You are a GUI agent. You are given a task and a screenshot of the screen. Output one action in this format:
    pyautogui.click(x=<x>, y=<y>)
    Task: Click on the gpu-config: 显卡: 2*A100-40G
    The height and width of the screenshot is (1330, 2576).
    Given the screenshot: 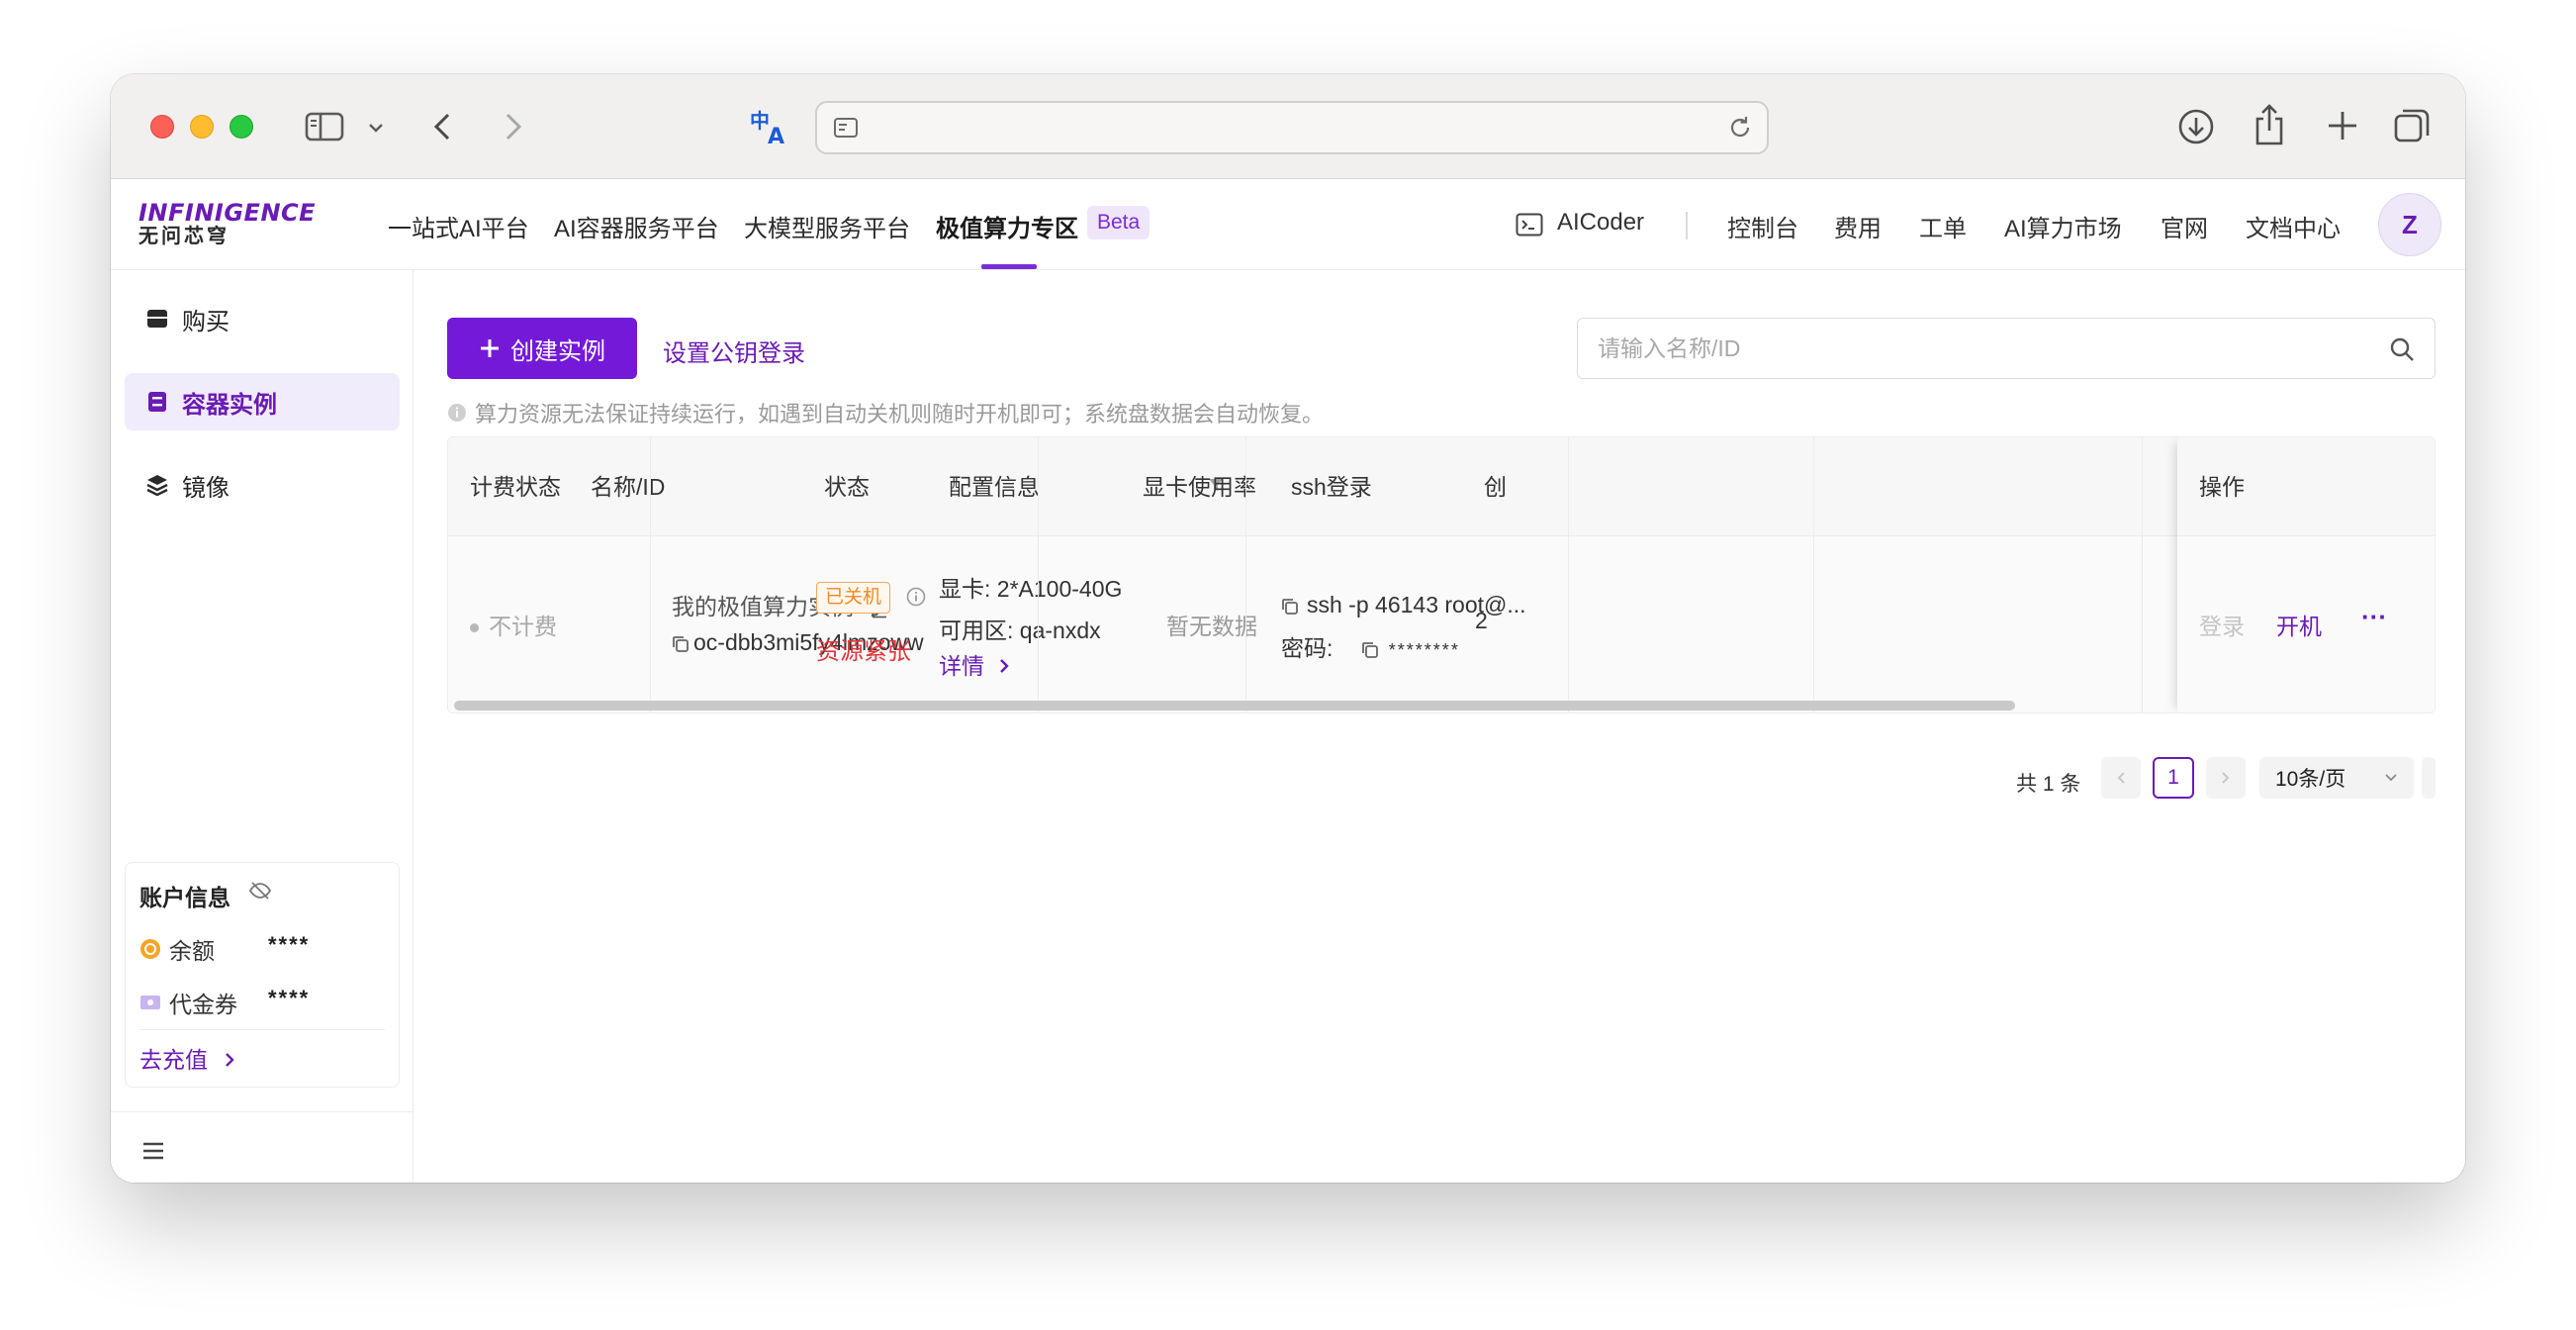 What is the action you would take?
    pyautogui.click(x=1031, y=589)
    